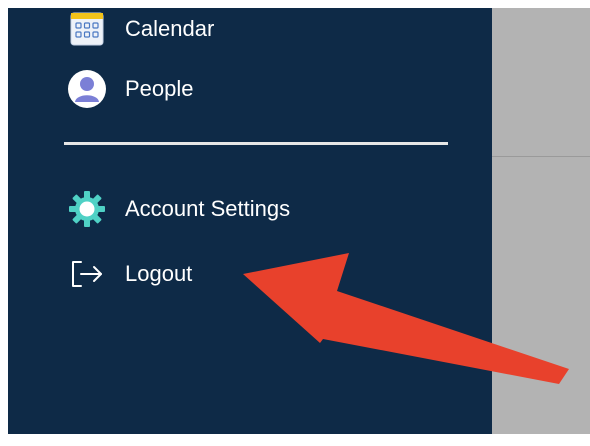 The image size is (590, 446). I want to click on sidebar-item-label: Calendar, so click(170, 28).